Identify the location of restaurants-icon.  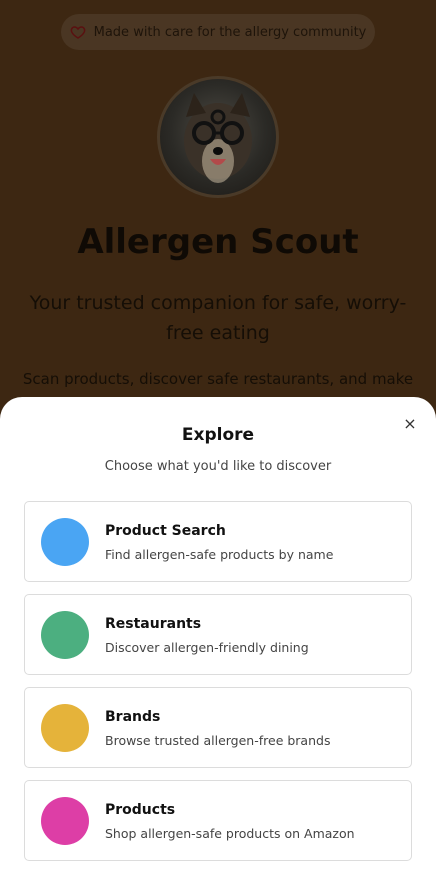
(65, 635).